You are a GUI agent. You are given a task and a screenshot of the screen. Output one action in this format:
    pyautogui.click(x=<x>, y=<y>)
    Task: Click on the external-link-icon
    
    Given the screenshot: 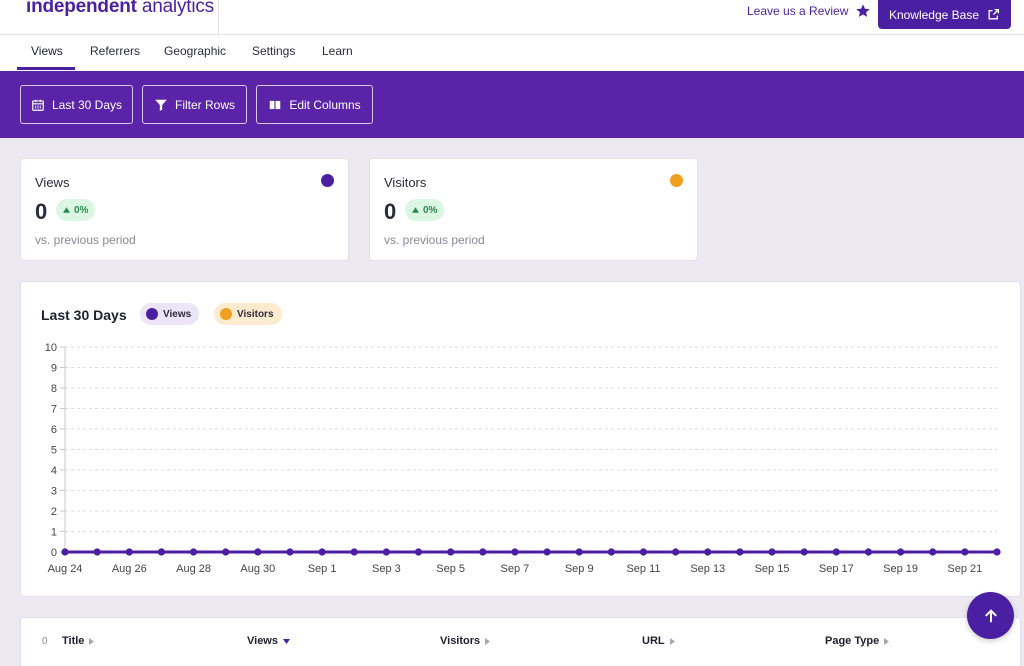 What is the action you would take?
    pyautogui.click(x=994, y=14)
    